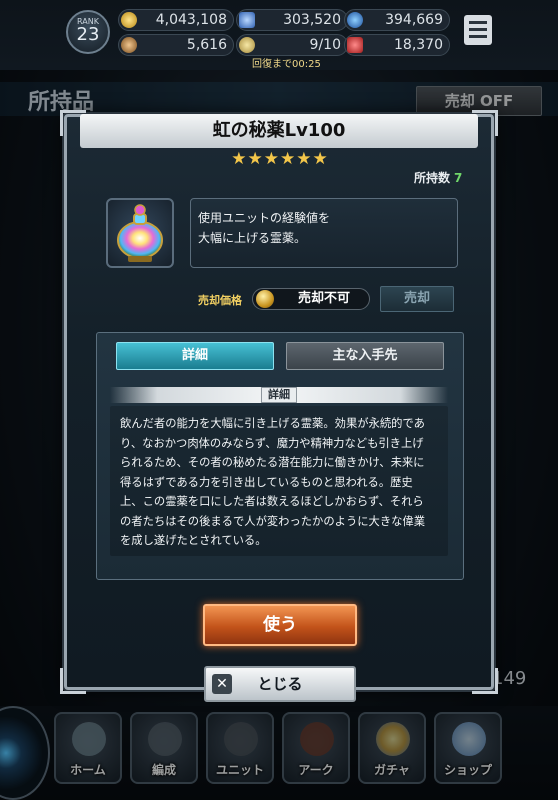 This screenshot has width=558, height=800. Describe the element at coordinates (247, 45) in the screenshot. I see `stamina-icon` at that location.